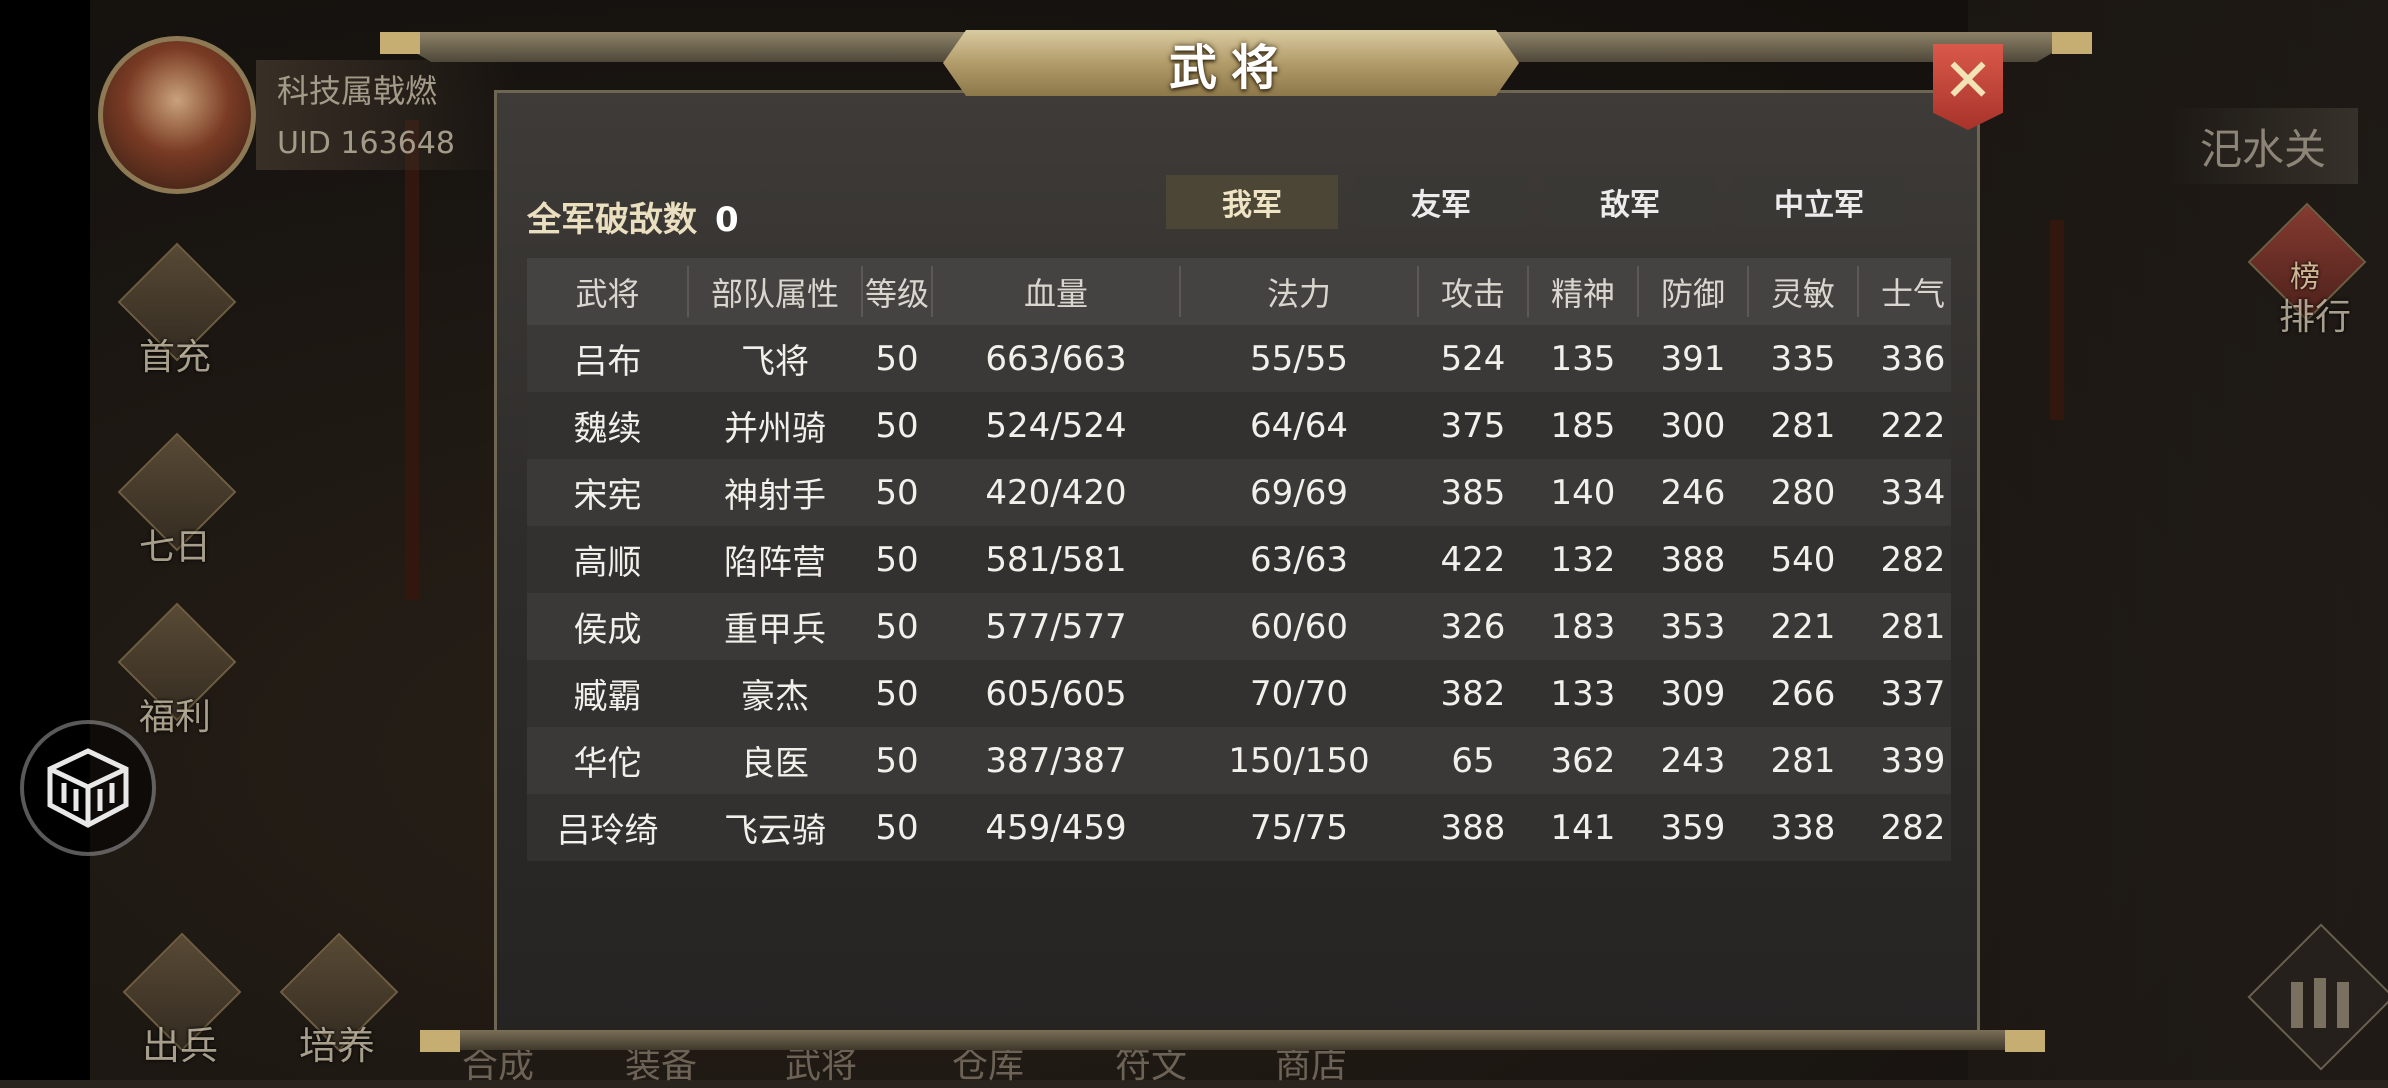 This screenshot has width=2388, height=1088. I want to click on cell-mp: 70/70, so click(1299, 693).